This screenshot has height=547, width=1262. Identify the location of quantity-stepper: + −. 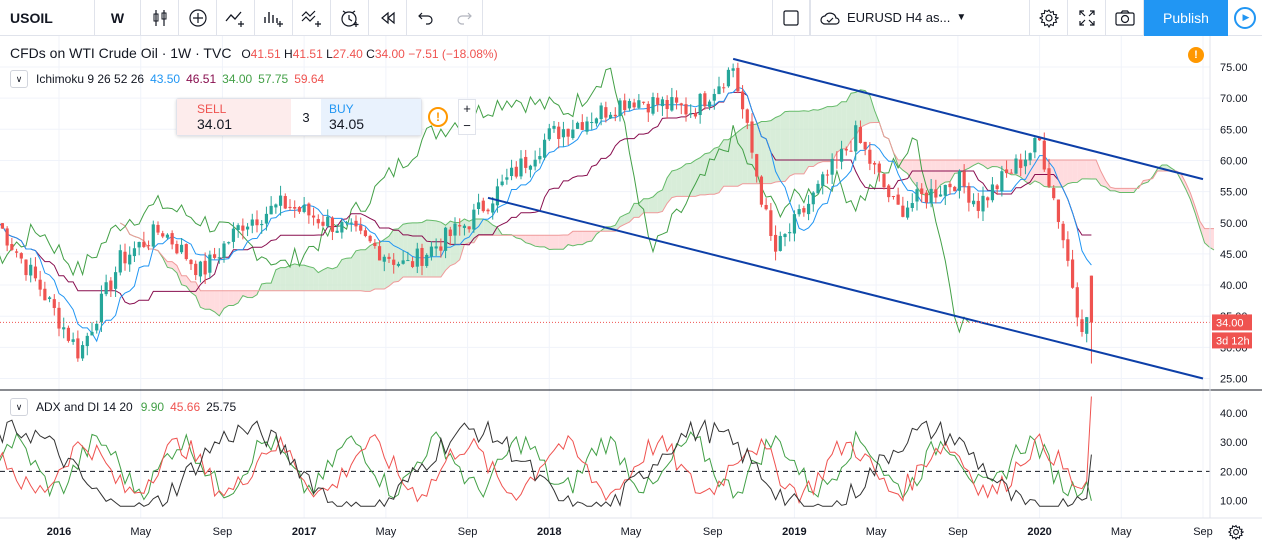
(467, 117).